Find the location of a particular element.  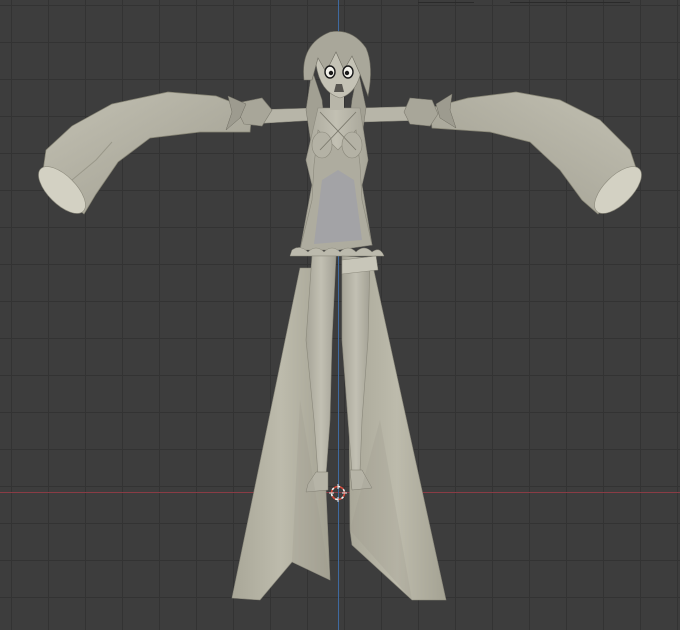

torso is located at coordinates (337, 182).